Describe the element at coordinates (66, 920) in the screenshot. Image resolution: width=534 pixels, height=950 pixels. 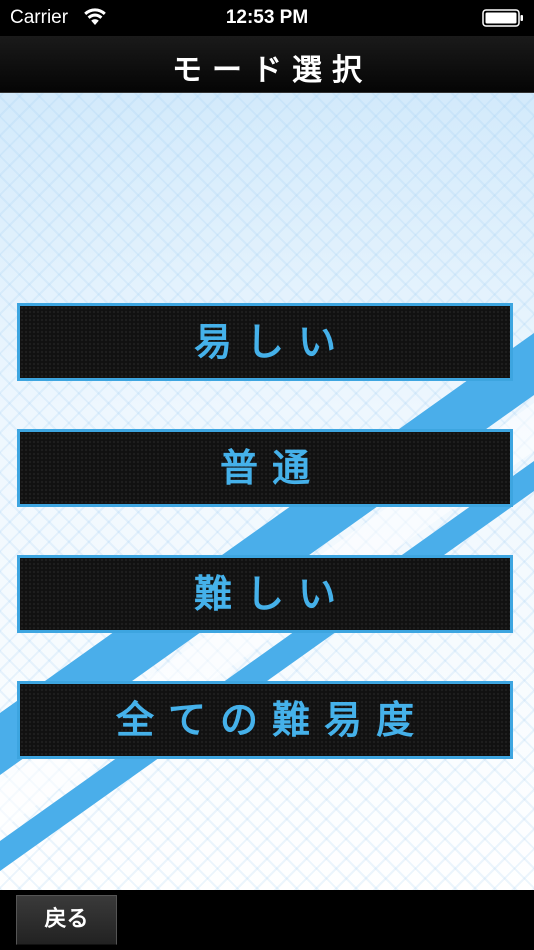
I see `back-button: 戻る` at that location.